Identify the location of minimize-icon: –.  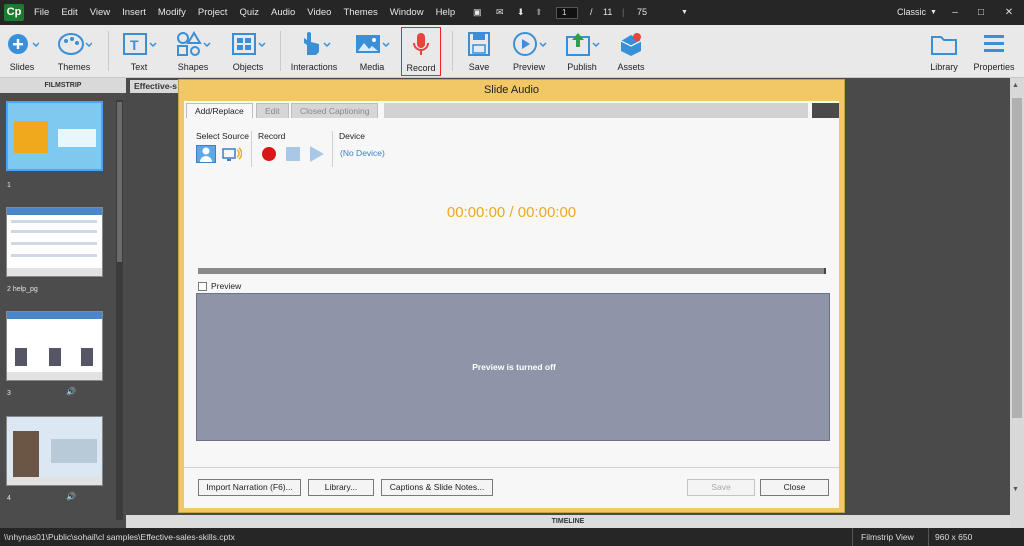
(955, 12).